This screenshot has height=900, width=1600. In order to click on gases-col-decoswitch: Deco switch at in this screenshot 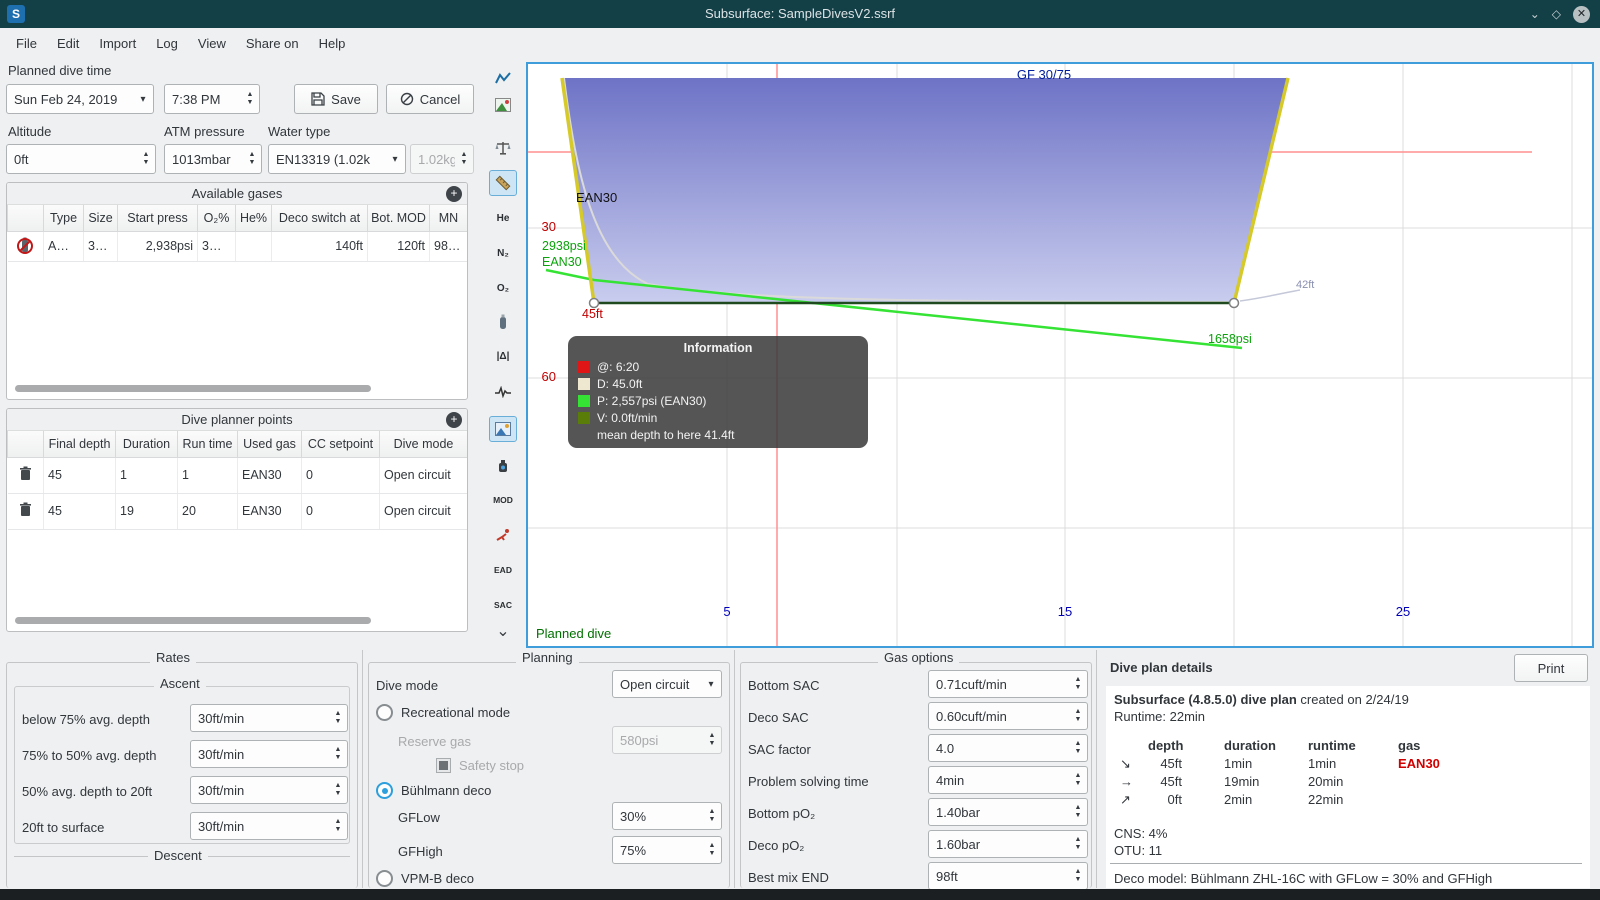, I will do `click(319, 218)`.